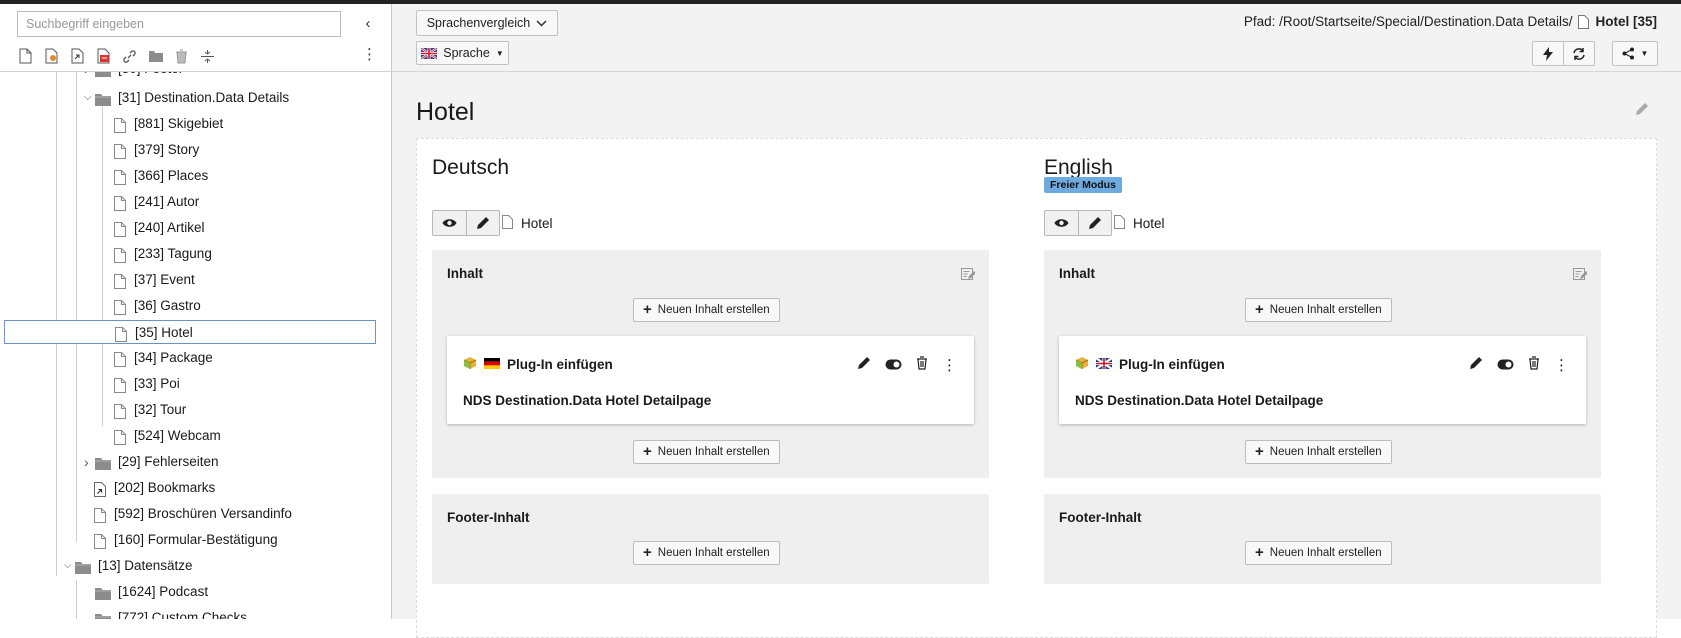 Image resolution: width=1681 pixels, height=638 pixels. Describe the element at coordinates (173, 357) in the screenshot. I see `tree-node-label: [34] Package` at that location.